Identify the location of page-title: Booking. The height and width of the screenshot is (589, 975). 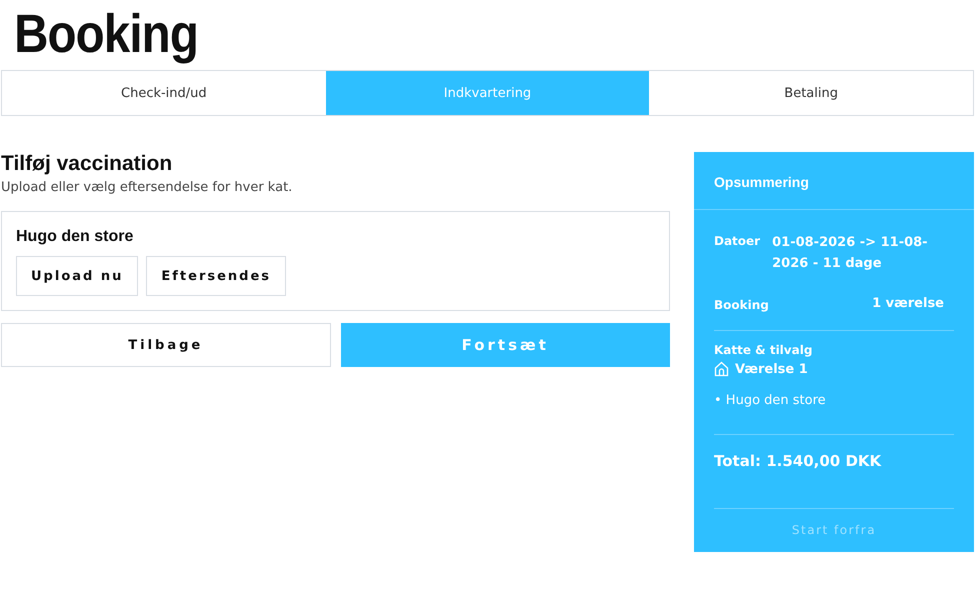
(106, 34).